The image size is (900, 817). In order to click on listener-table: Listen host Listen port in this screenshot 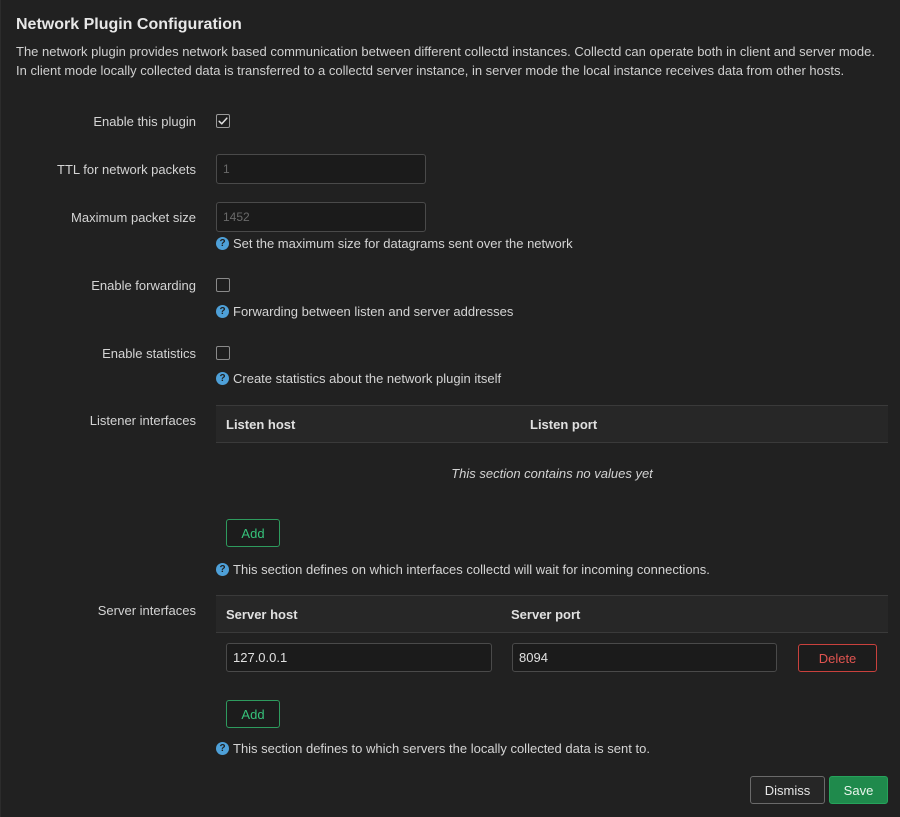, I will do `click(552, 424)`.